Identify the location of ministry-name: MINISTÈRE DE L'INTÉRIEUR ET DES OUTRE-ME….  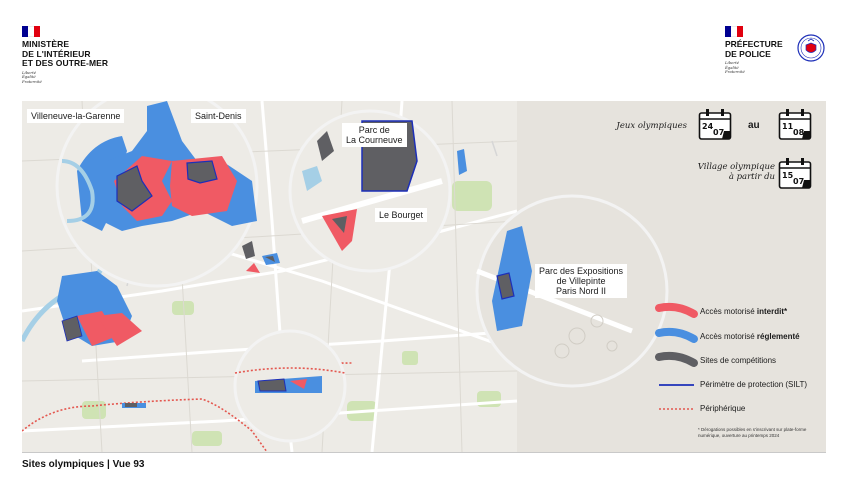
(65, 53).